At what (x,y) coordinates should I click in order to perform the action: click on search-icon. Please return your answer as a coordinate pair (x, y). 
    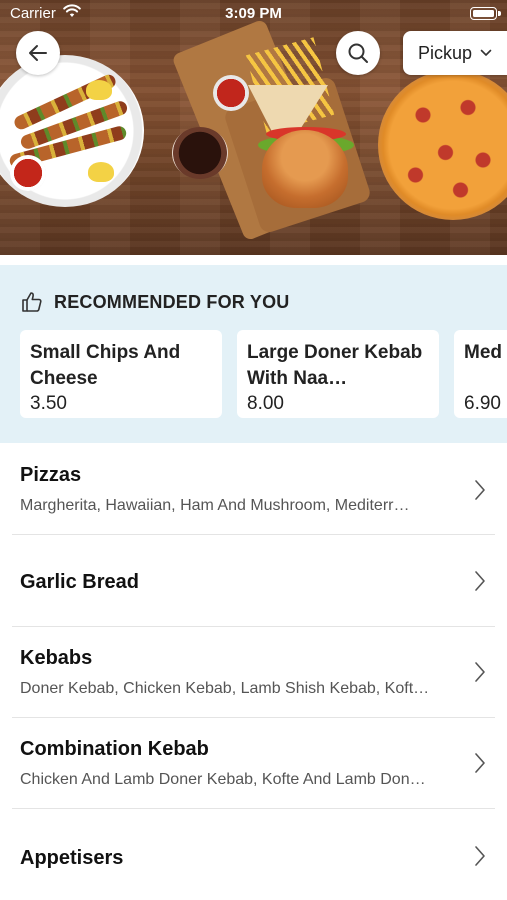
    Looking at the image, I should click on (358, 53).